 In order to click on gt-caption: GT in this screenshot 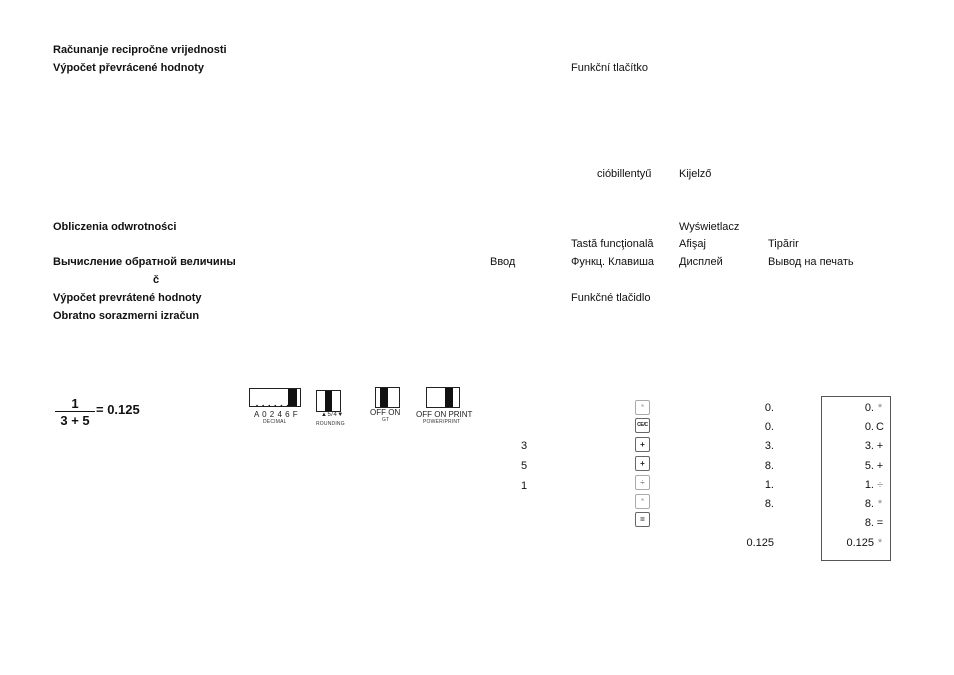, I will do `click(386, 420)`.